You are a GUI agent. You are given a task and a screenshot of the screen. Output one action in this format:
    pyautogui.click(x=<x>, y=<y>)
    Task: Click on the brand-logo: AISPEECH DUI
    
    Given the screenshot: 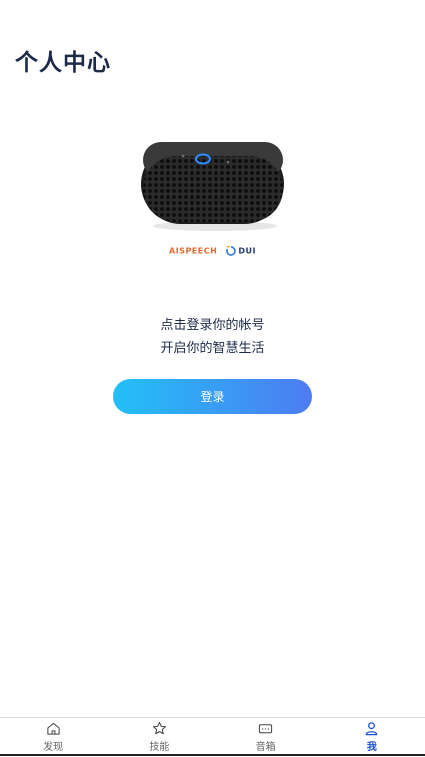 What is the action you would take?
    pyautogui.click(x=212, y=251)
    